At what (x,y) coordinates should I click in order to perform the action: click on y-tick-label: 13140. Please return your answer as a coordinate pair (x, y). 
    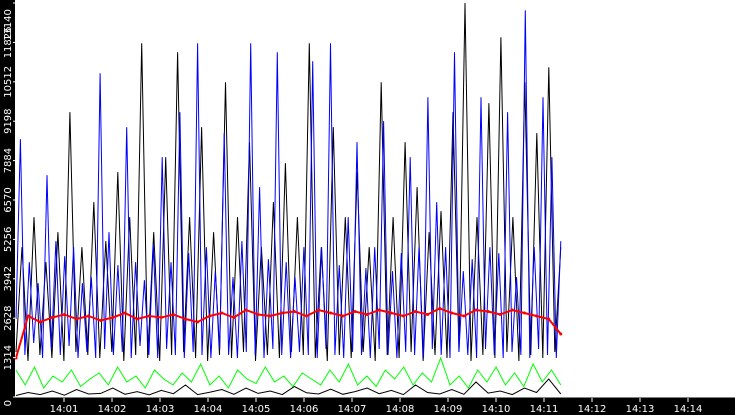
    Looking at the image, I should click on (8, 25).